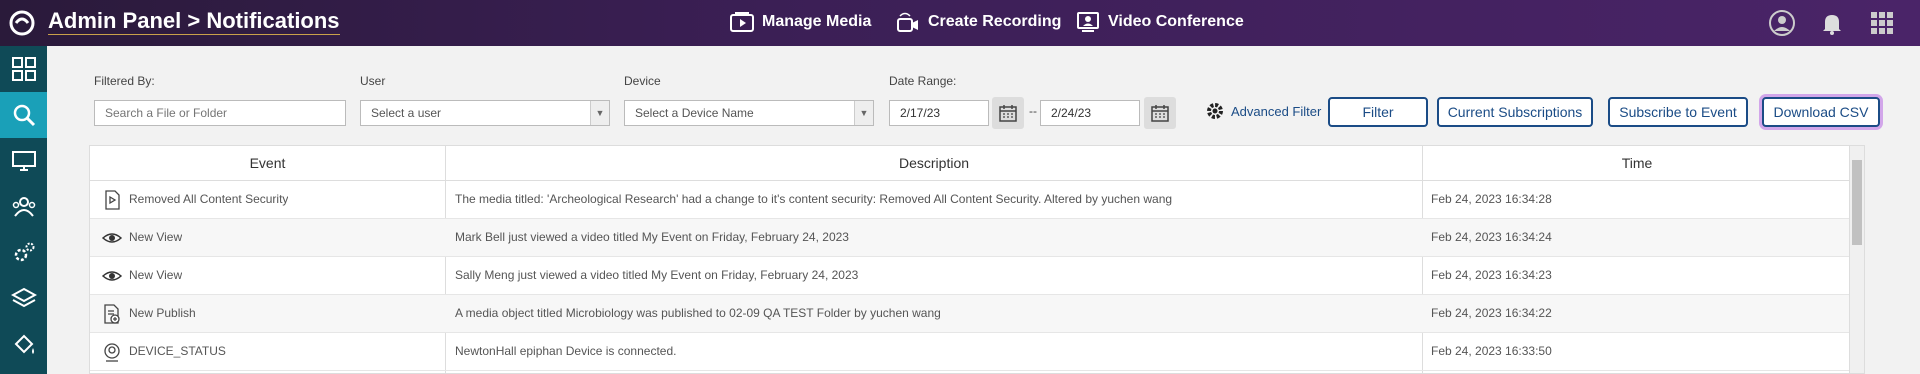 This screenshot has width=1920, height=374. Describe the element at coordinates (267, 163) in the screenshot. I see `column-header-event: Event` at that location.